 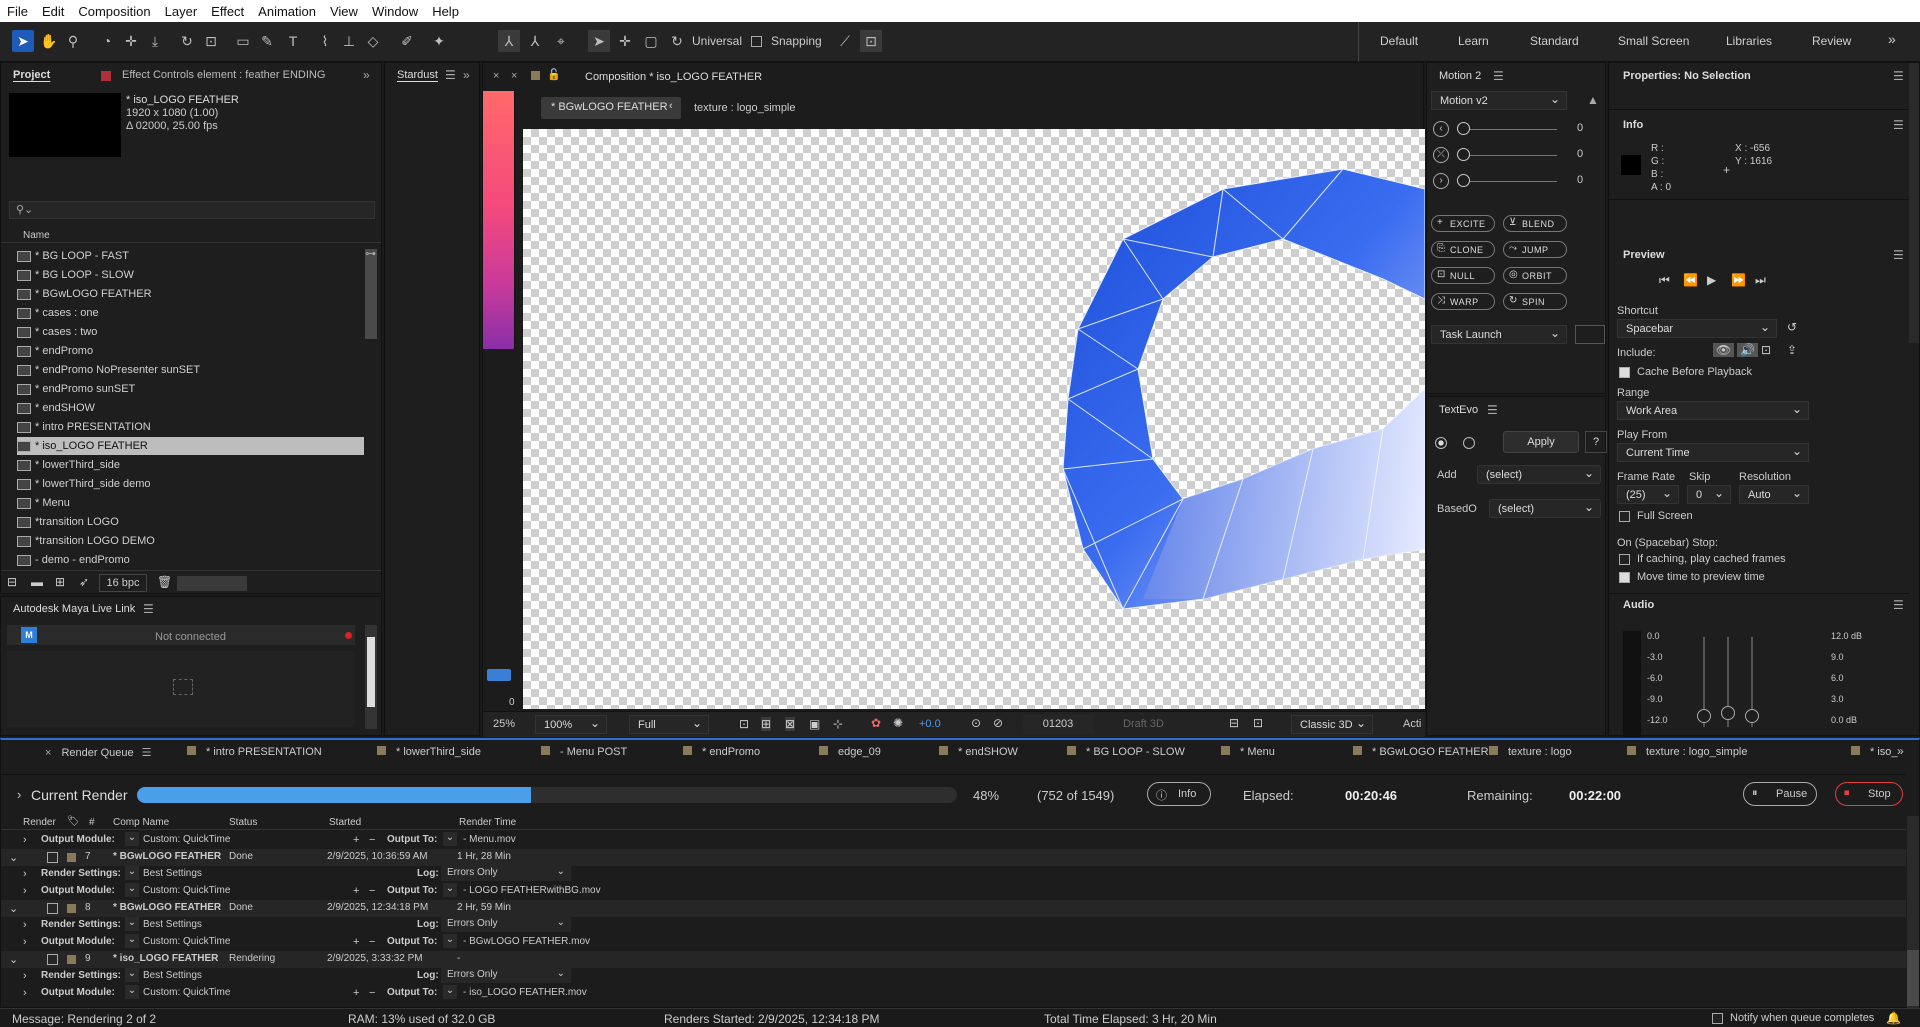 What do you see at coordinates (429, 752) in the screenshot?
I see `rq-tab-2: * lowerThird_side` at bounding box center [429, 752].